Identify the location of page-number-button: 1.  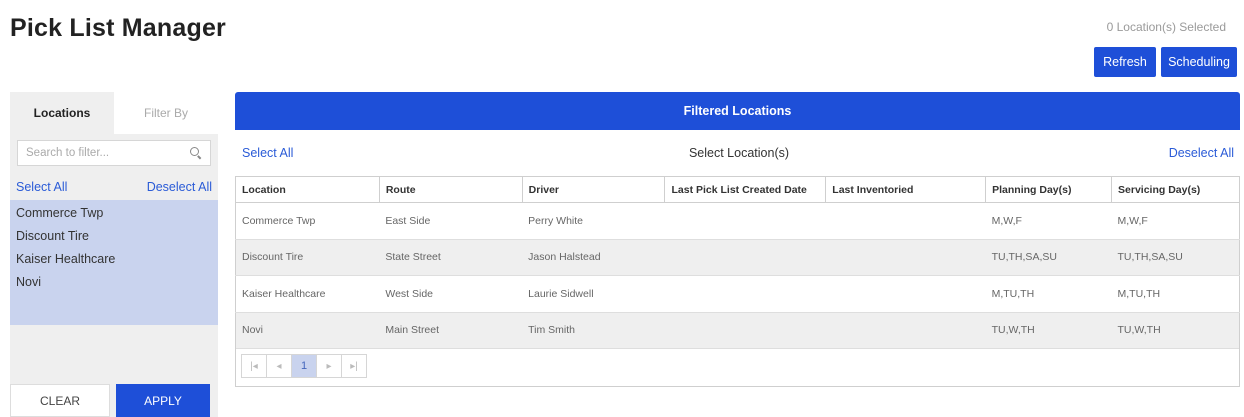
(304, 366).